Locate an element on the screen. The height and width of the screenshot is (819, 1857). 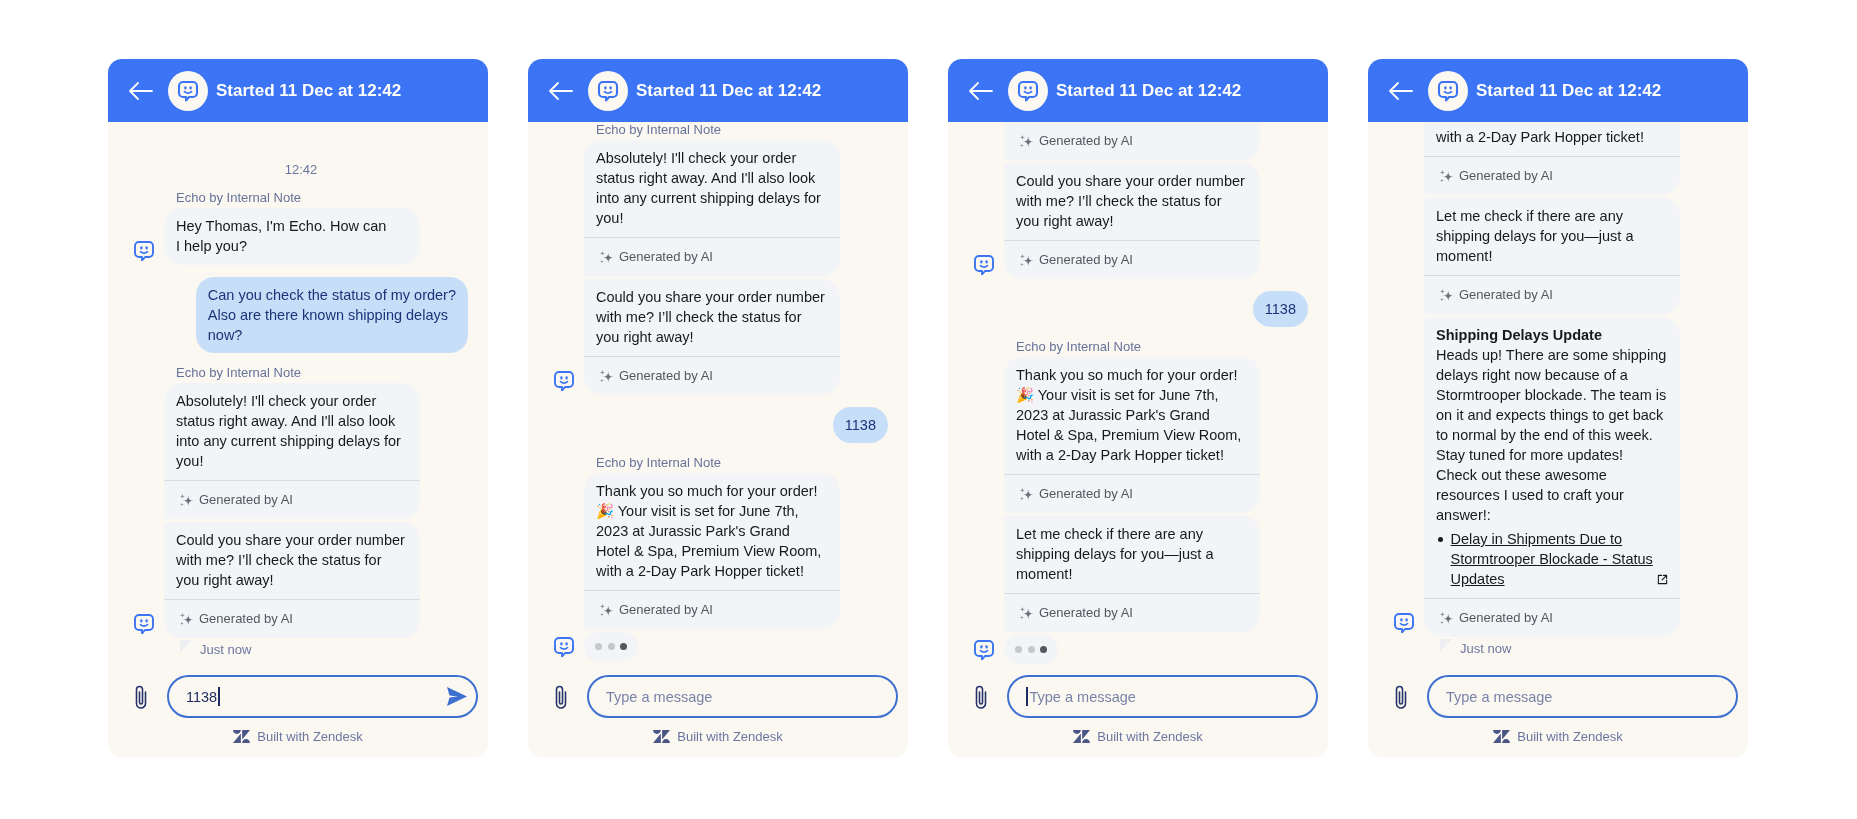
external-link-icon is located at coordinates (1662, 579).